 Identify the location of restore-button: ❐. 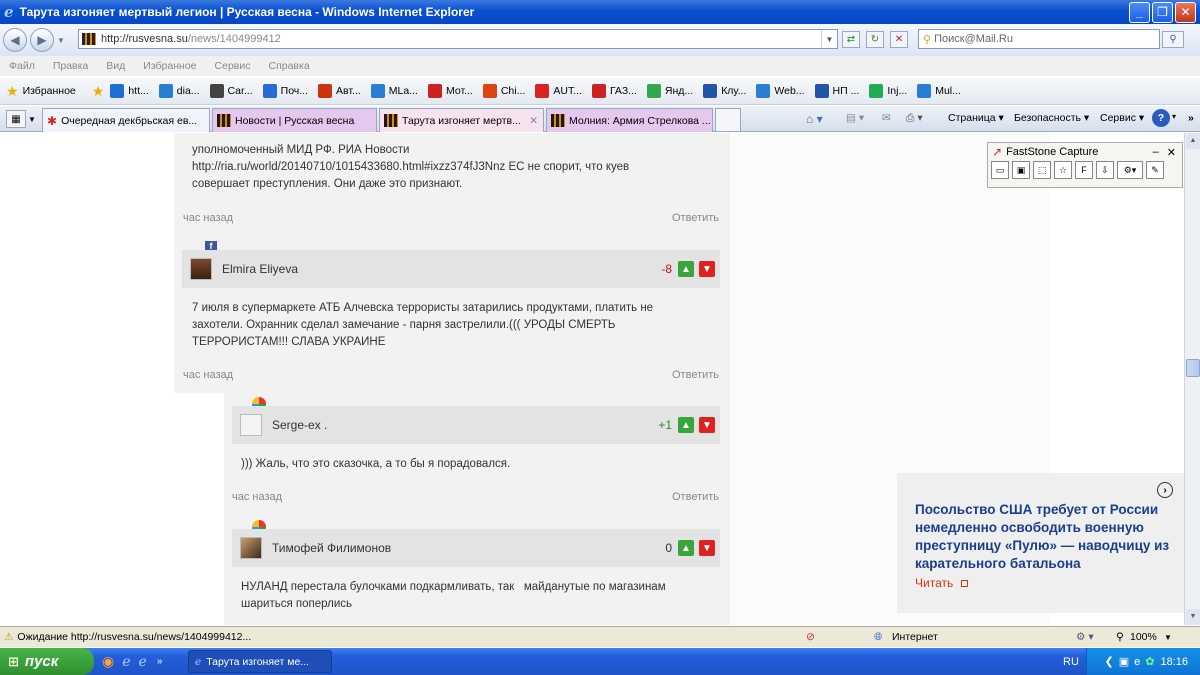
(1162, 12).